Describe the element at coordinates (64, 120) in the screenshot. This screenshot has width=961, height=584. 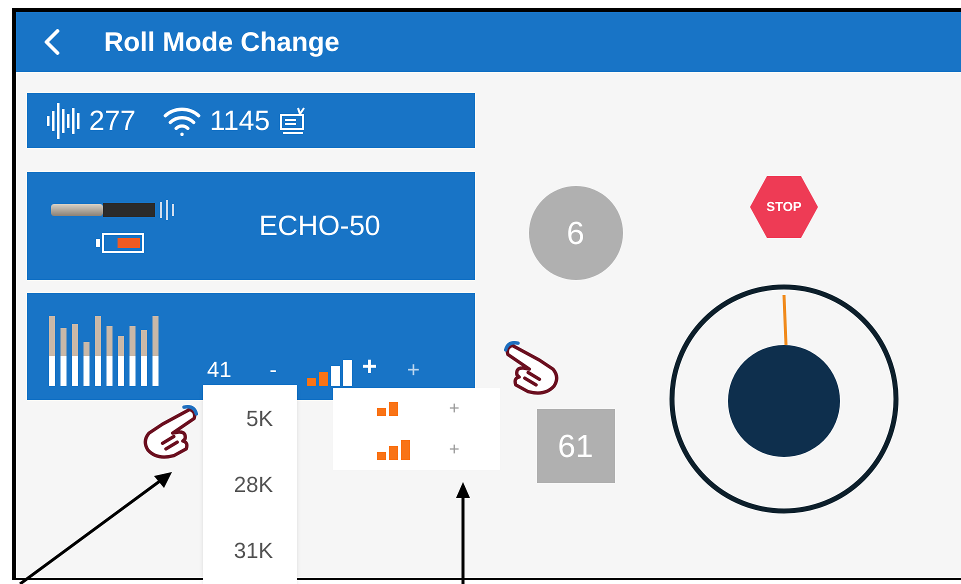
I see `sound-wave-icon` at that location.